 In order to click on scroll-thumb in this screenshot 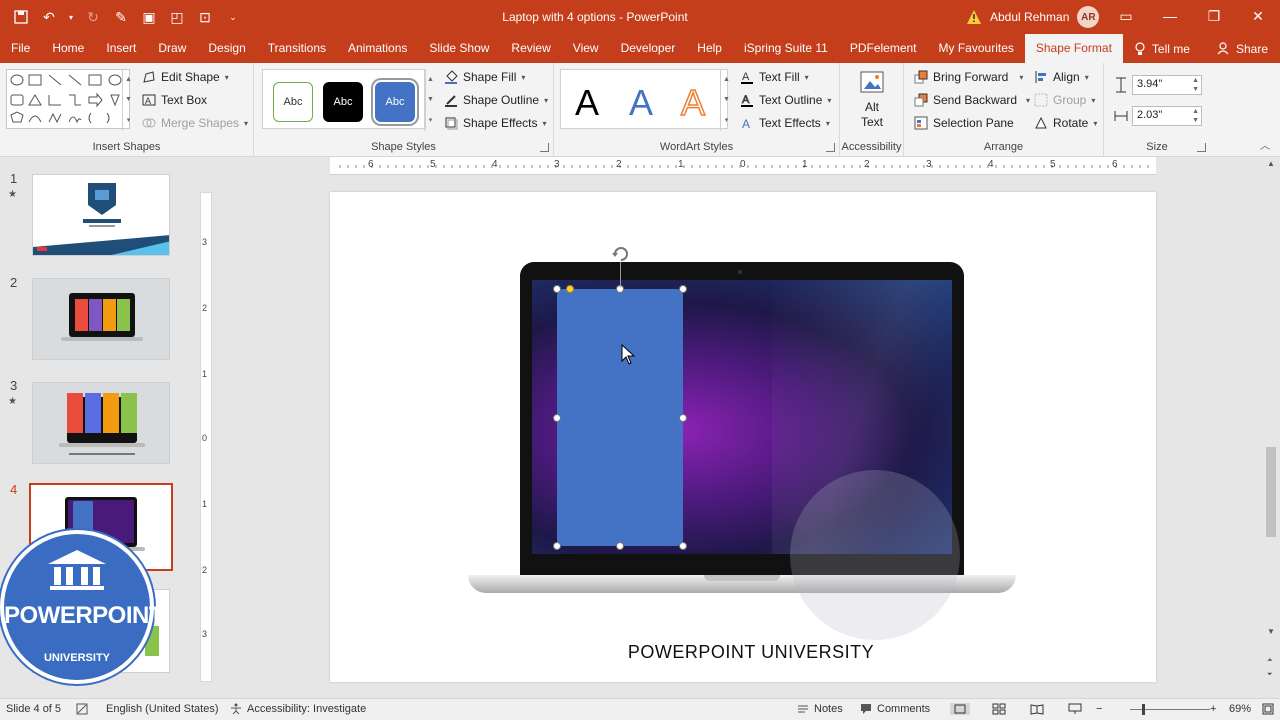, I will do `click(1271, 492)`.